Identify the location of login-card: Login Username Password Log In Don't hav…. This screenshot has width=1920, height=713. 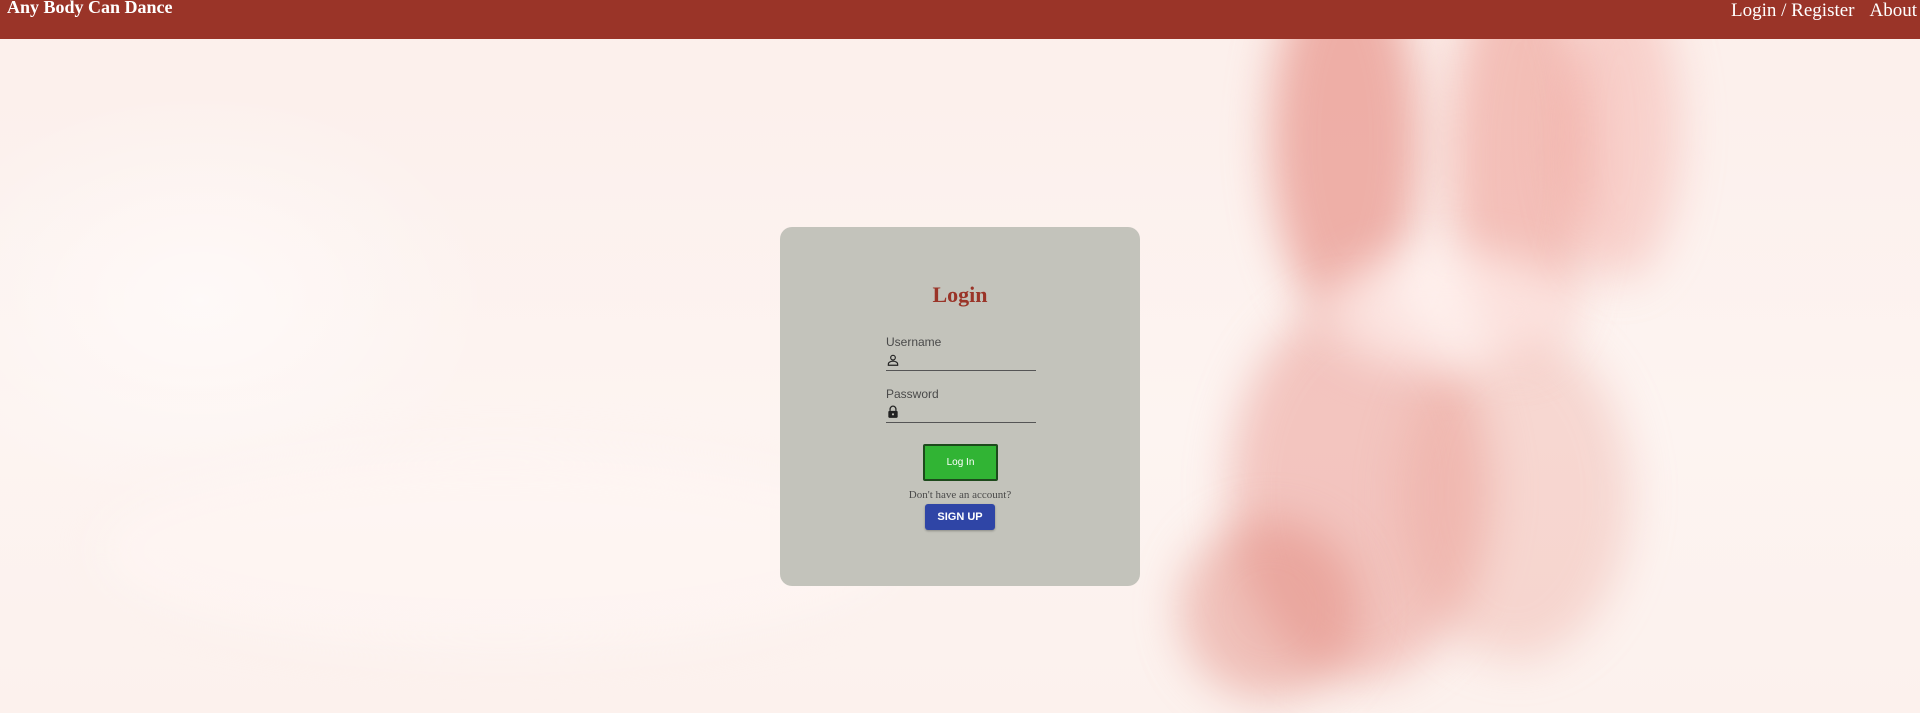
(960, 406).